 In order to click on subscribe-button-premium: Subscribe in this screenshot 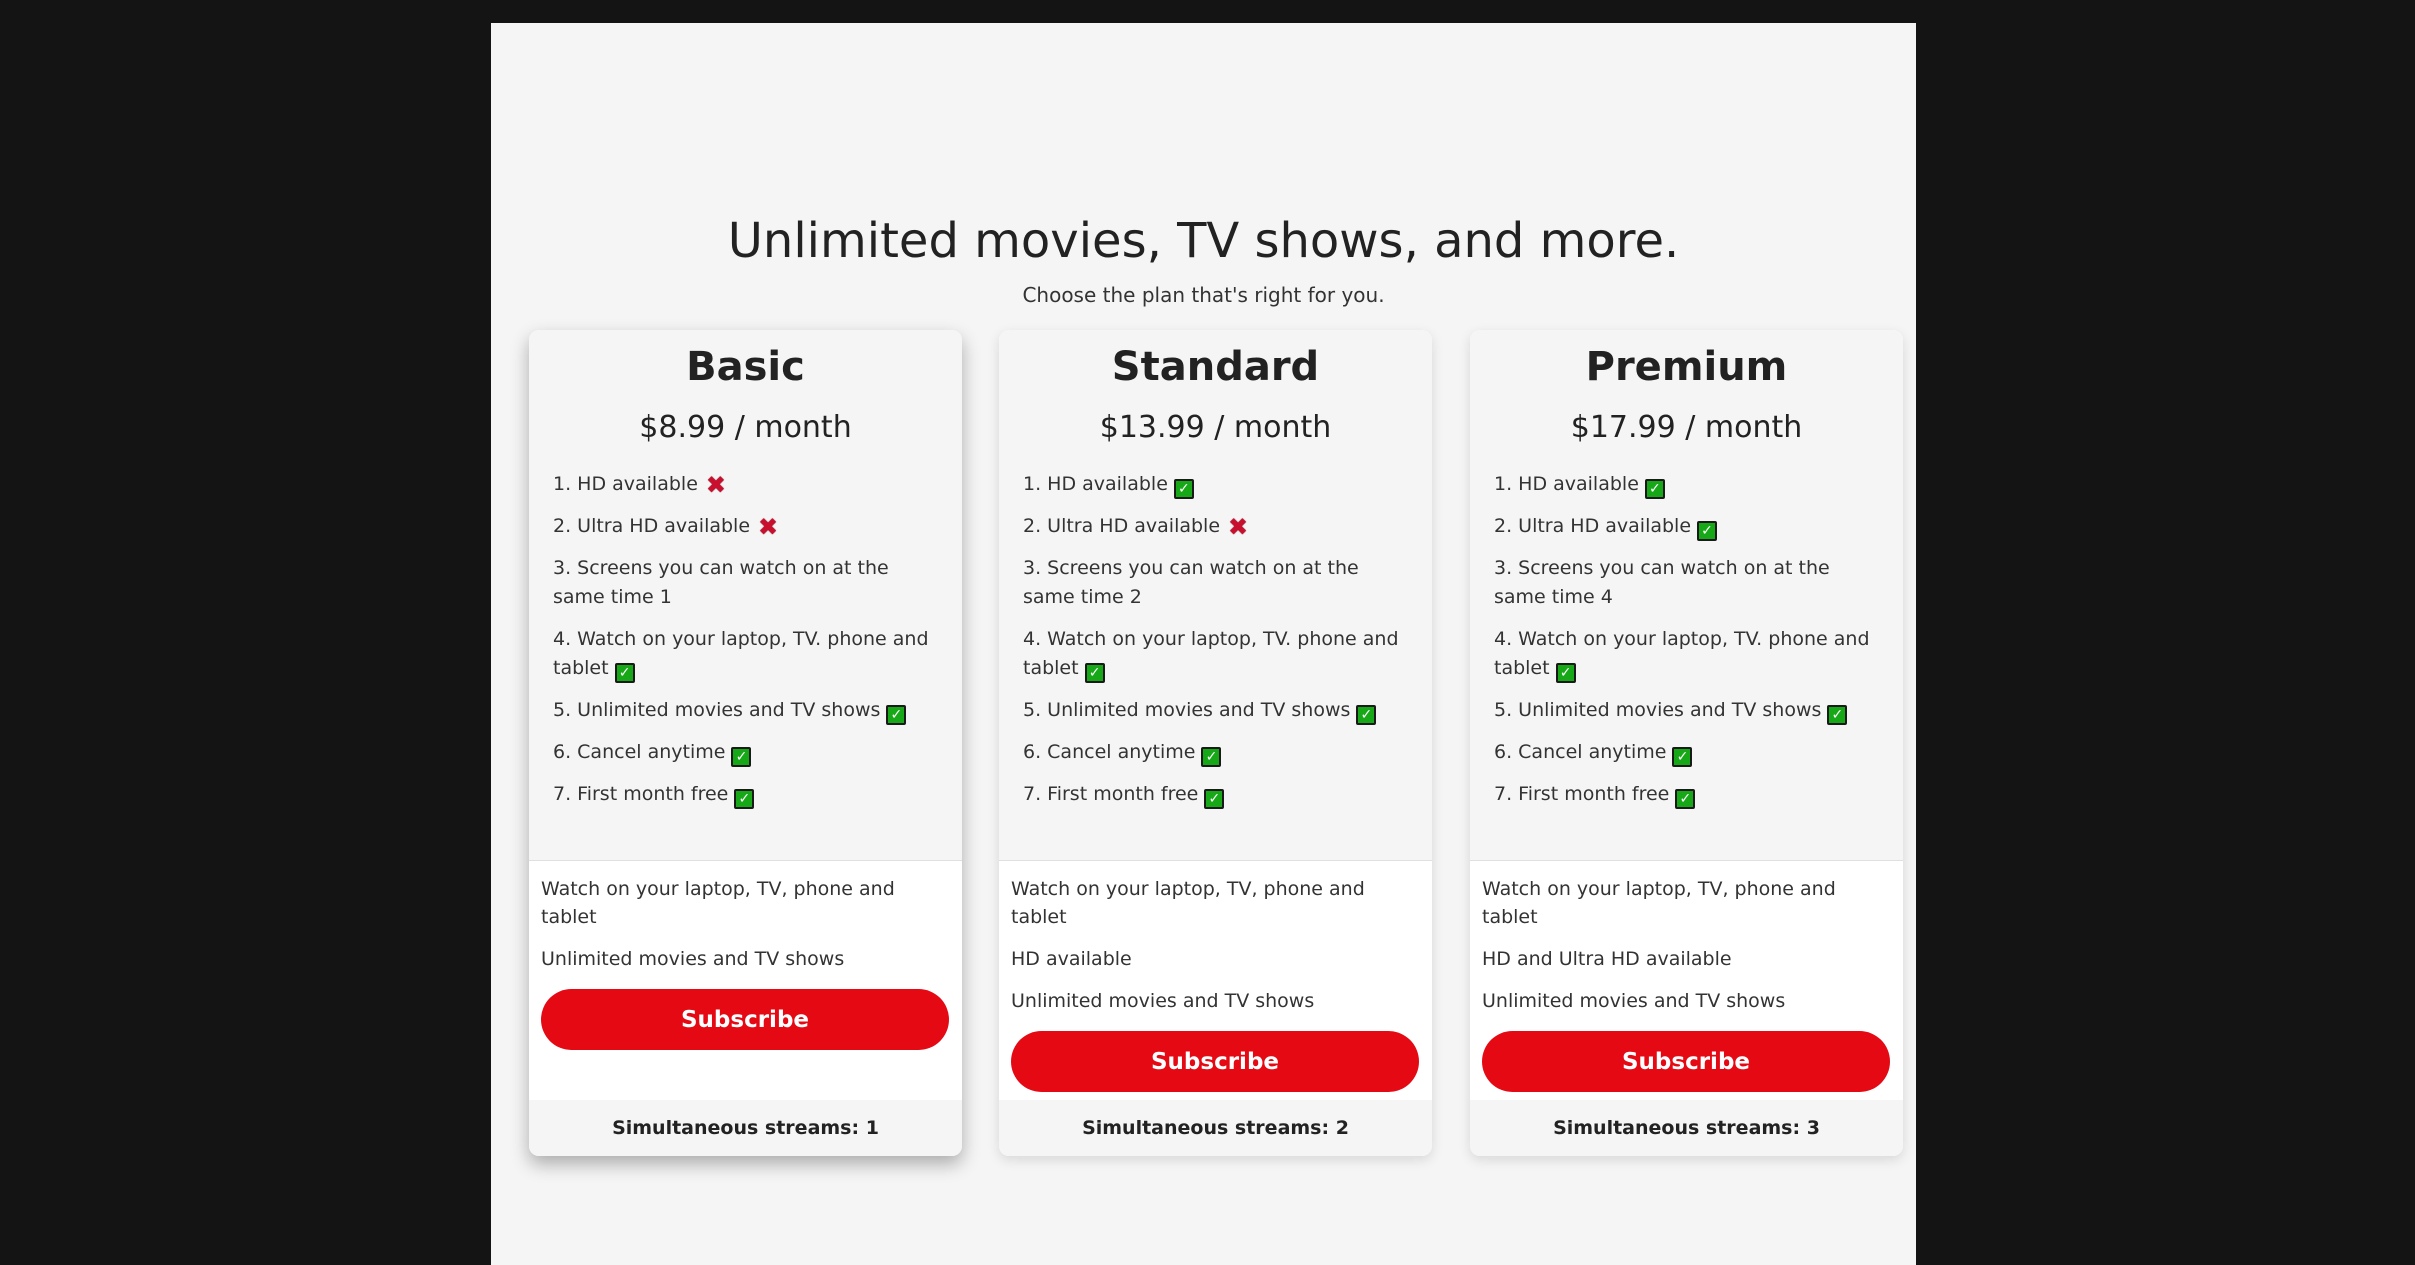, I will do `click(1686, 1061)`.